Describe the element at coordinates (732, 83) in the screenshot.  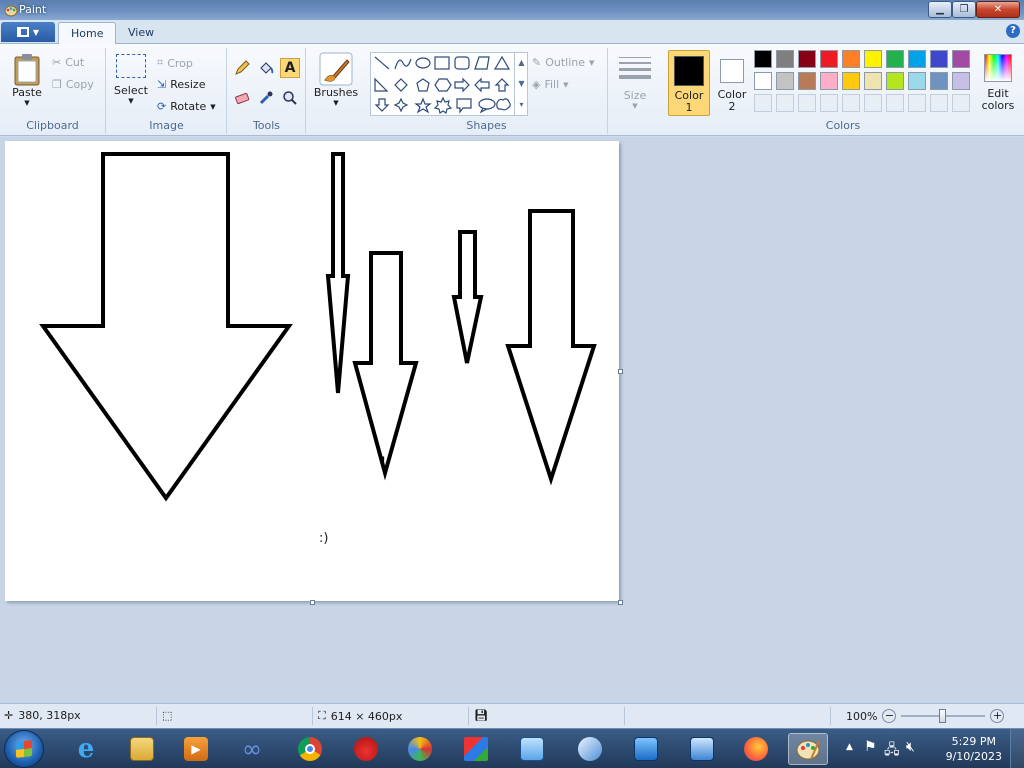
I see `color2-button: Color 2` at that location.